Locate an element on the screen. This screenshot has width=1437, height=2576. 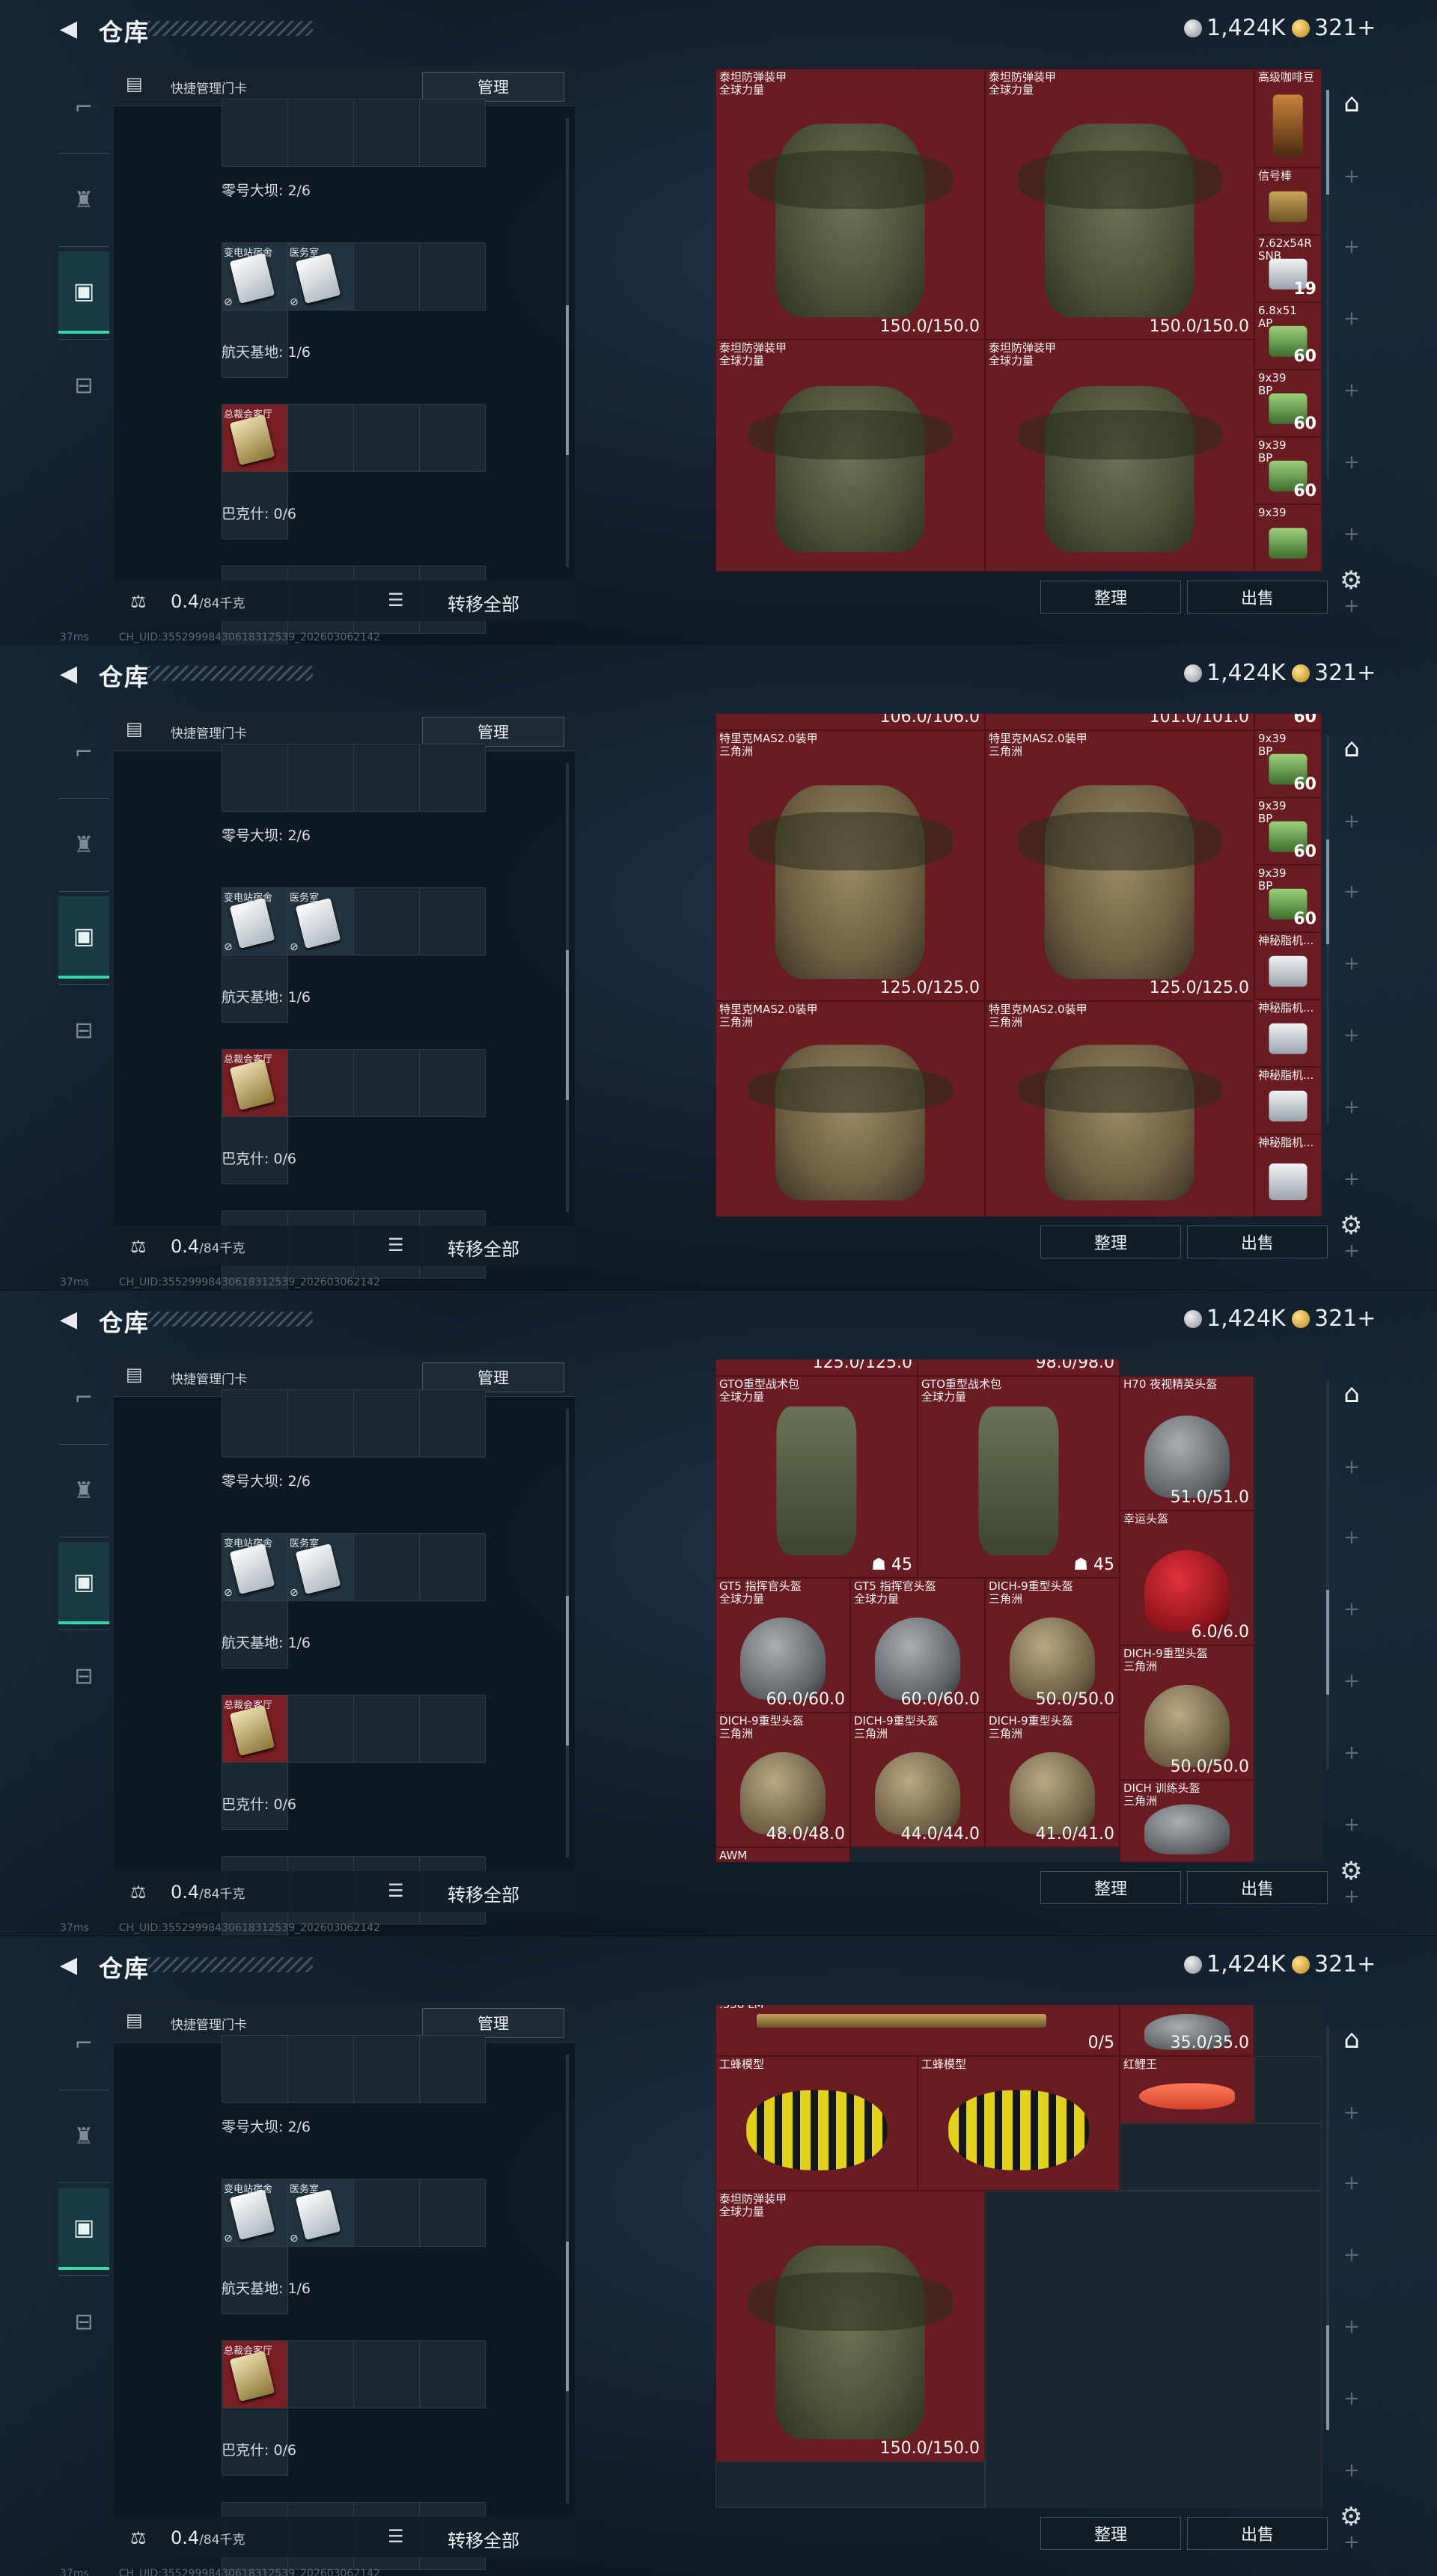
stash-item: DICH 训练头盔 三角洲 is located at coordinates (1187, 1821).